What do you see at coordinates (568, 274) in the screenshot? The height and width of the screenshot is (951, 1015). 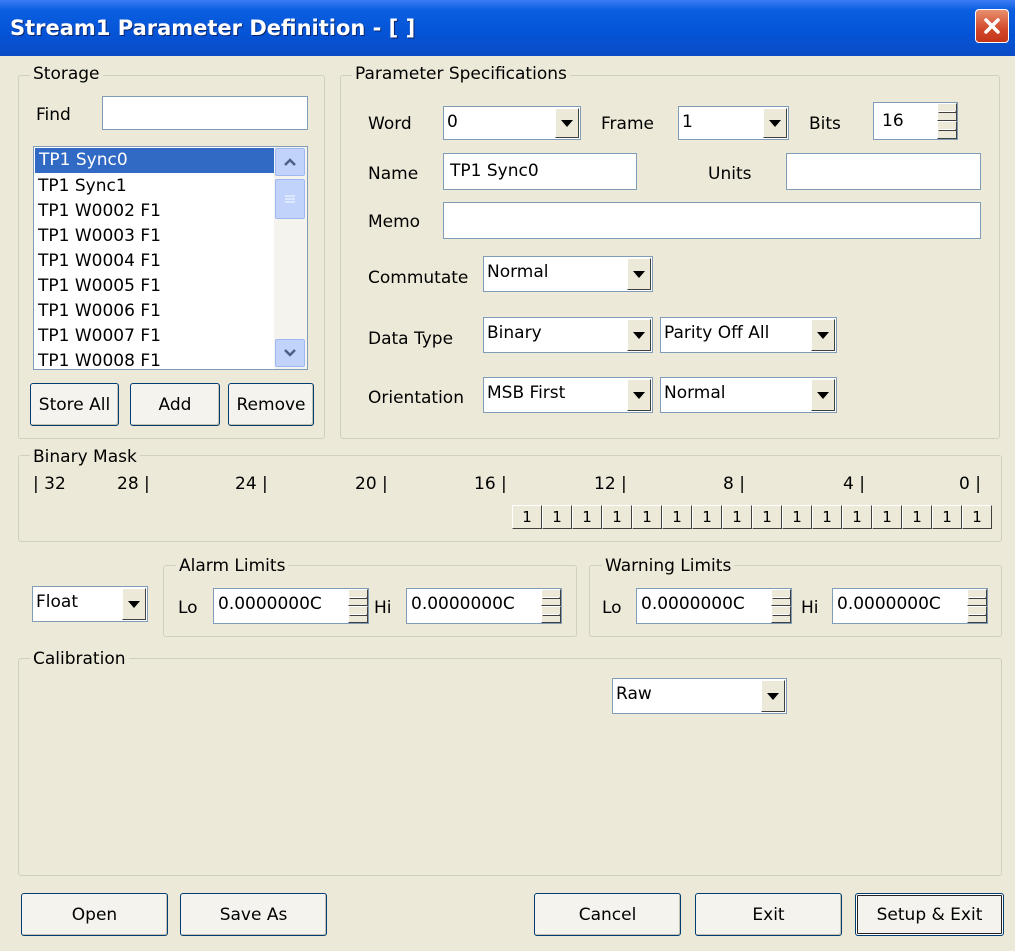 I see `commutate-select: Normal` at bounding box center [568, 274].